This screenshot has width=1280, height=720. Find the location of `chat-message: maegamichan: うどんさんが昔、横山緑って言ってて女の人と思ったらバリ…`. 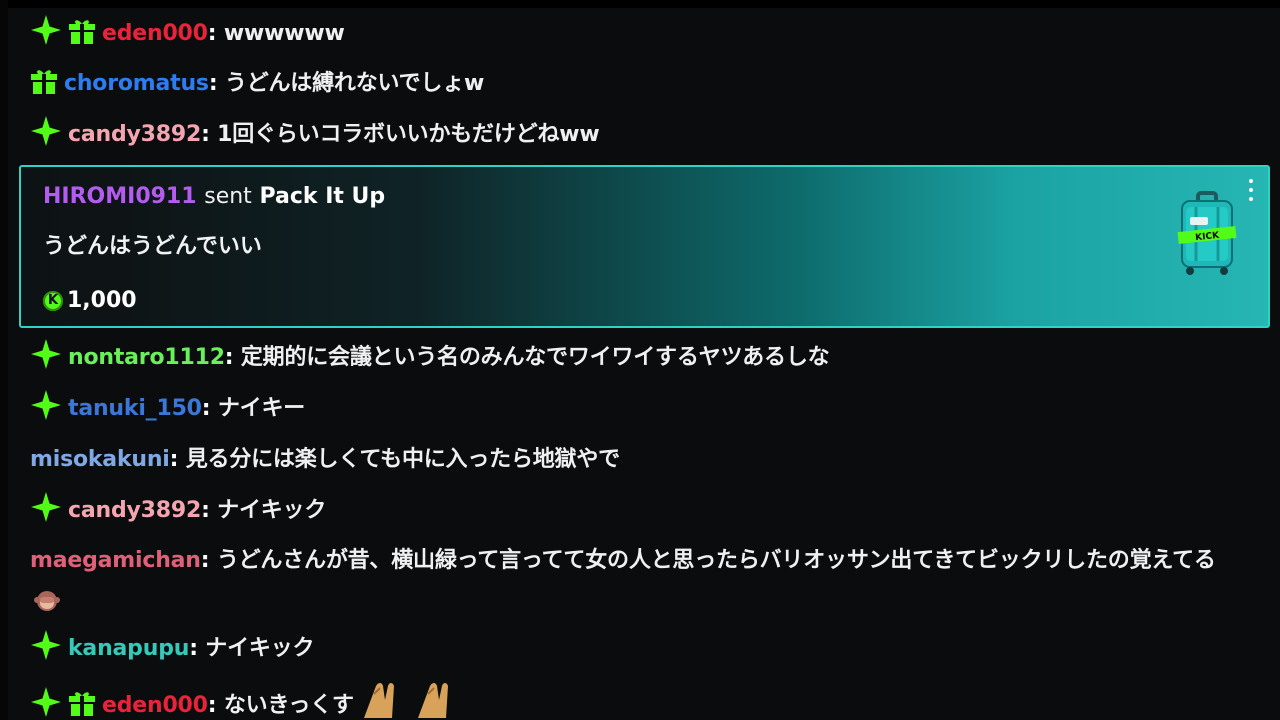

chat-message: maegamichan: うどんさんが昔、横山緑って言ってて女の人と思ったらバリ… is located at coordinates (637, 584).